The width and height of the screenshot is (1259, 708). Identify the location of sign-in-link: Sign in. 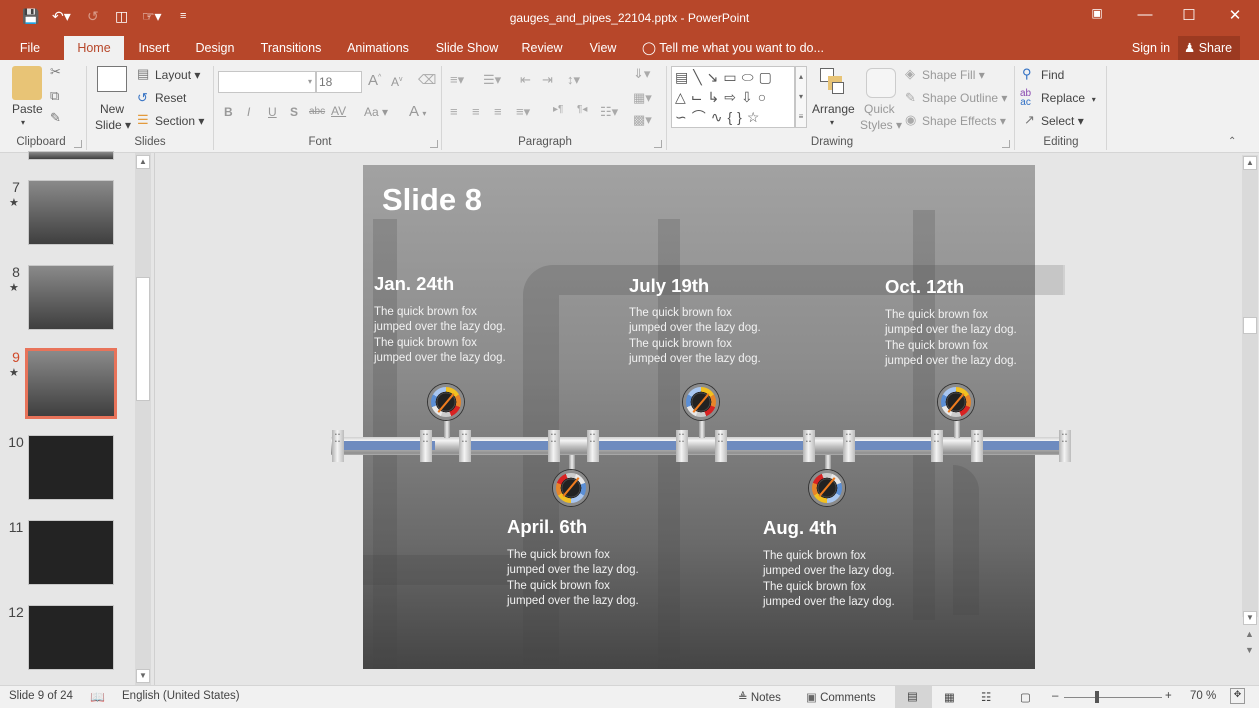
(1151, 48).